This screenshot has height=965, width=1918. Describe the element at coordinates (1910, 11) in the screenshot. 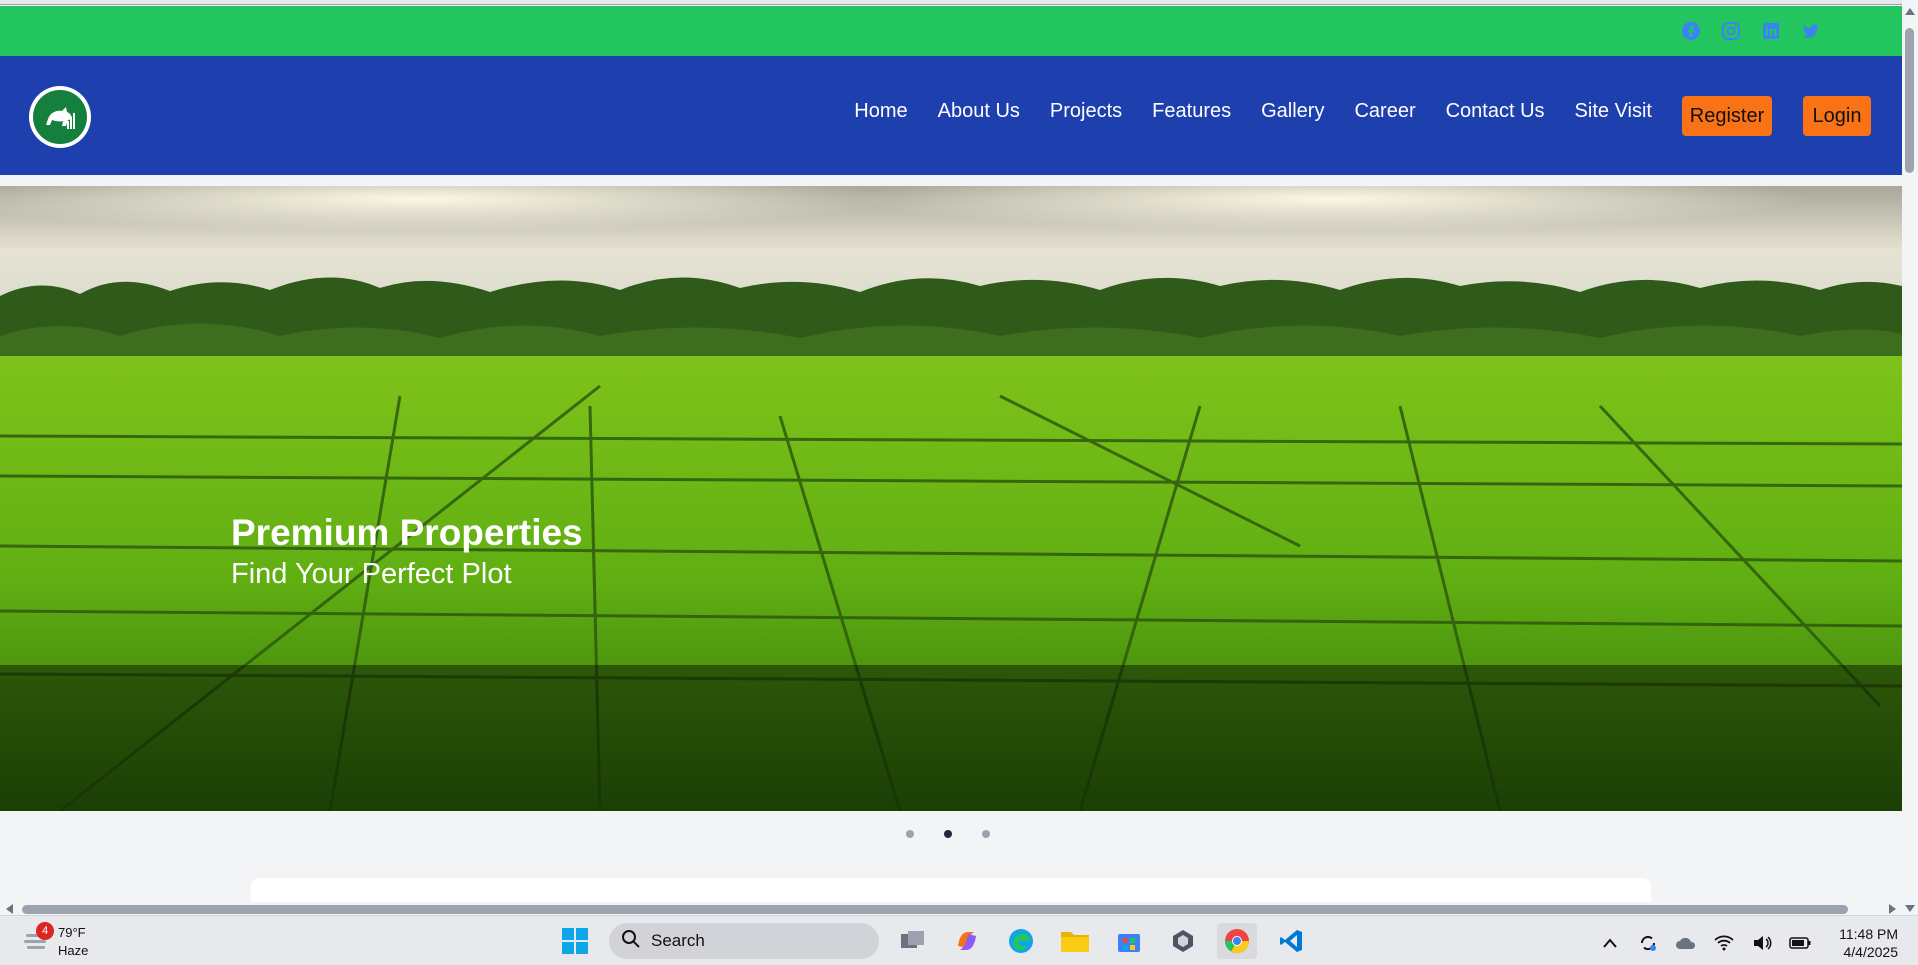

I see `scroll-up-arrow-icon` at that location.